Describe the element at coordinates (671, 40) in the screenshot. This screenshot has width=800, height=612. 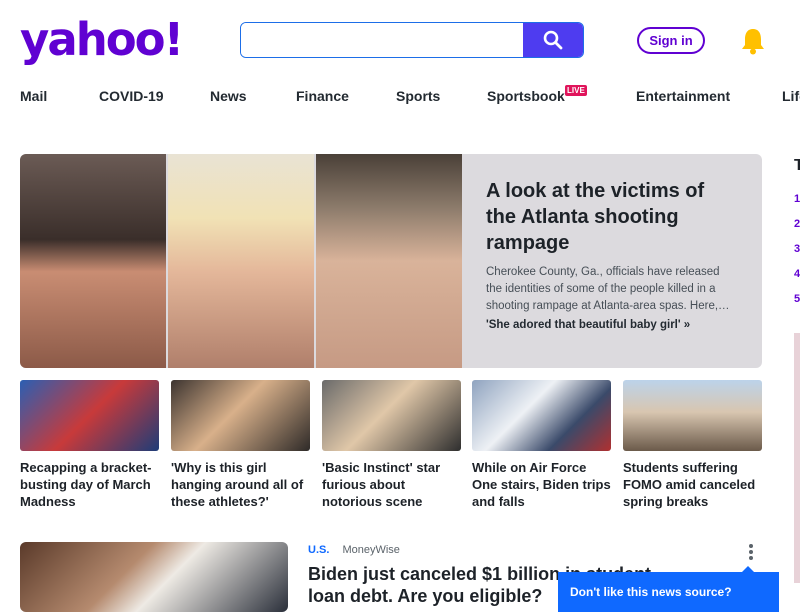
I see `sign-in-button: Sign in` at that location.